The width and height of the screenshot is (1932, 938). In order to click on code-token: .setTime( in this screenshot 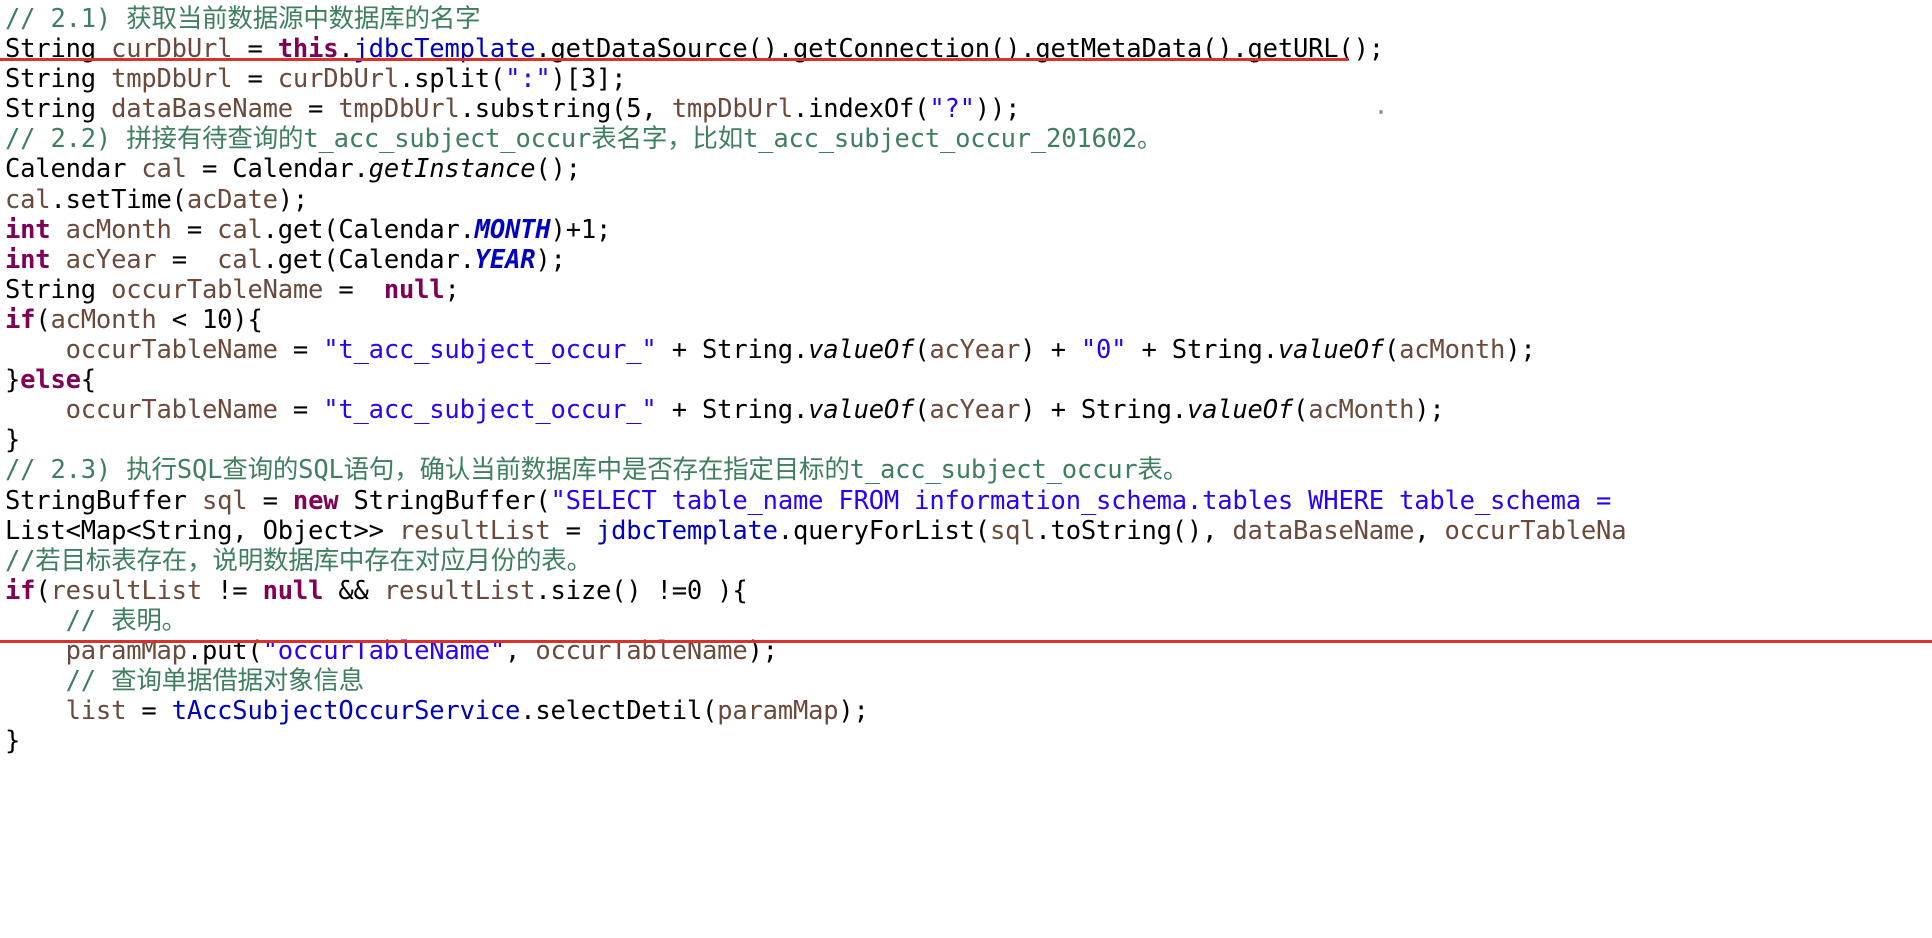, I will do `click(118, 199)`.